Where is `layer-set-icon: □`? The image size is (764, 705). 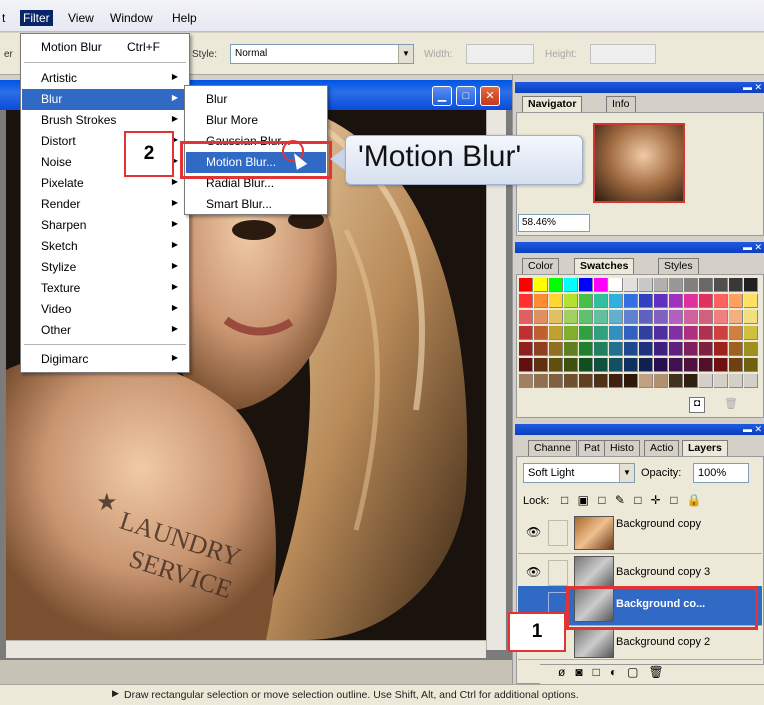
layer-set-icon: □ is located at coordinates (601, 672).